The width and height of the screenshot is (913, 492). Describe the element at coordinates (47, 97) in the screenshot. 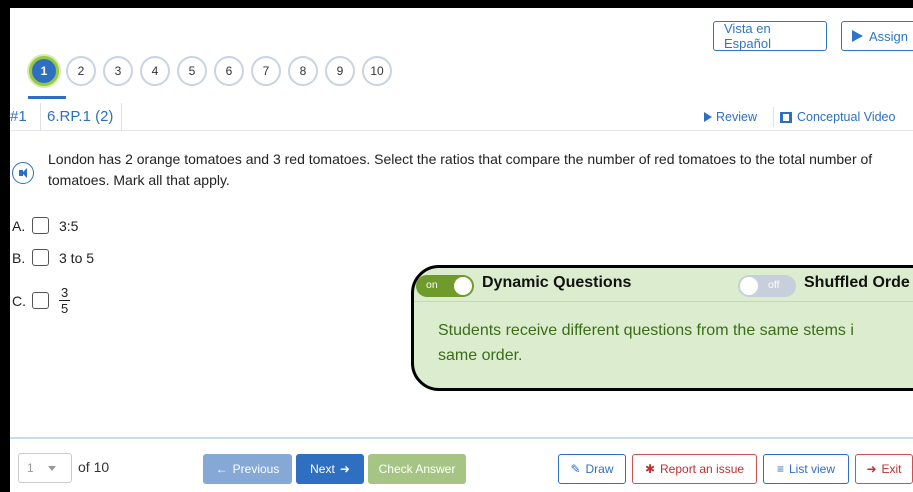

I see `active-question-underline` at that location.